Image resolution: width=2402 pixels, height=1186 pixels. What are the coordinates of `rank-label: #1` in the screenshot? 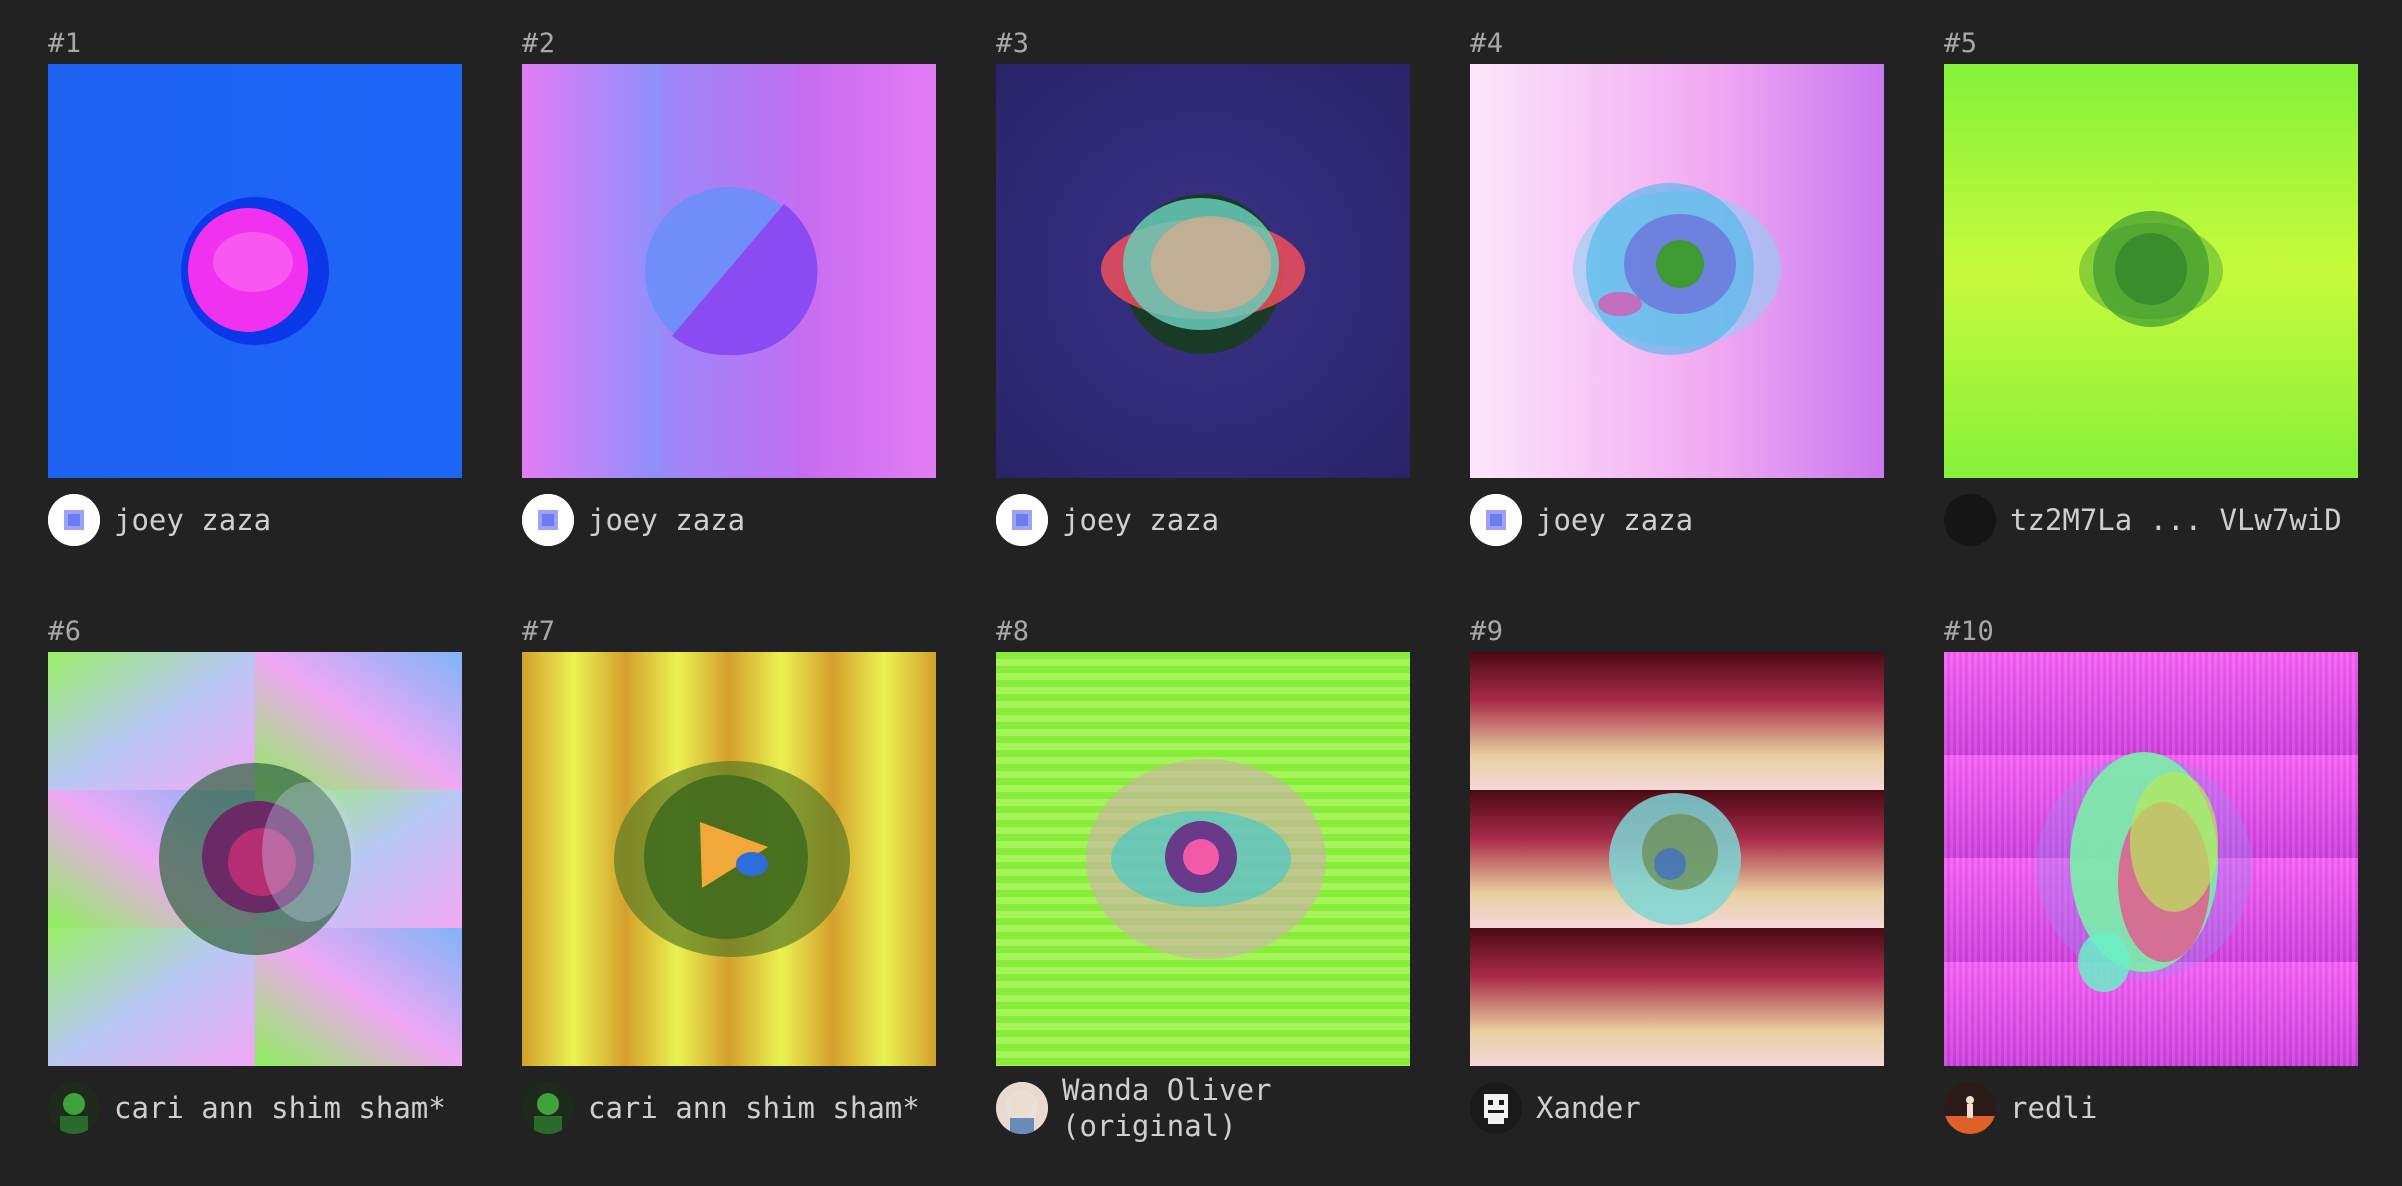 It's located at (65, 43).